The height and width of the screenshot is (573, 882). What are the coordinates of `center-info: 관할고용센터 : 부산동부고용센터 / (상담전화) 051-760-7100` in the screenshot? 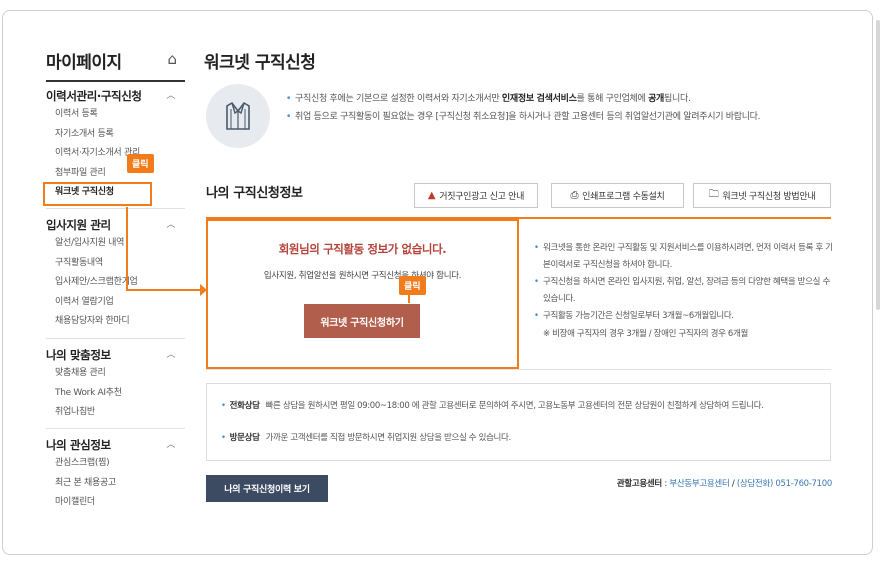 It's located at (724, 484).